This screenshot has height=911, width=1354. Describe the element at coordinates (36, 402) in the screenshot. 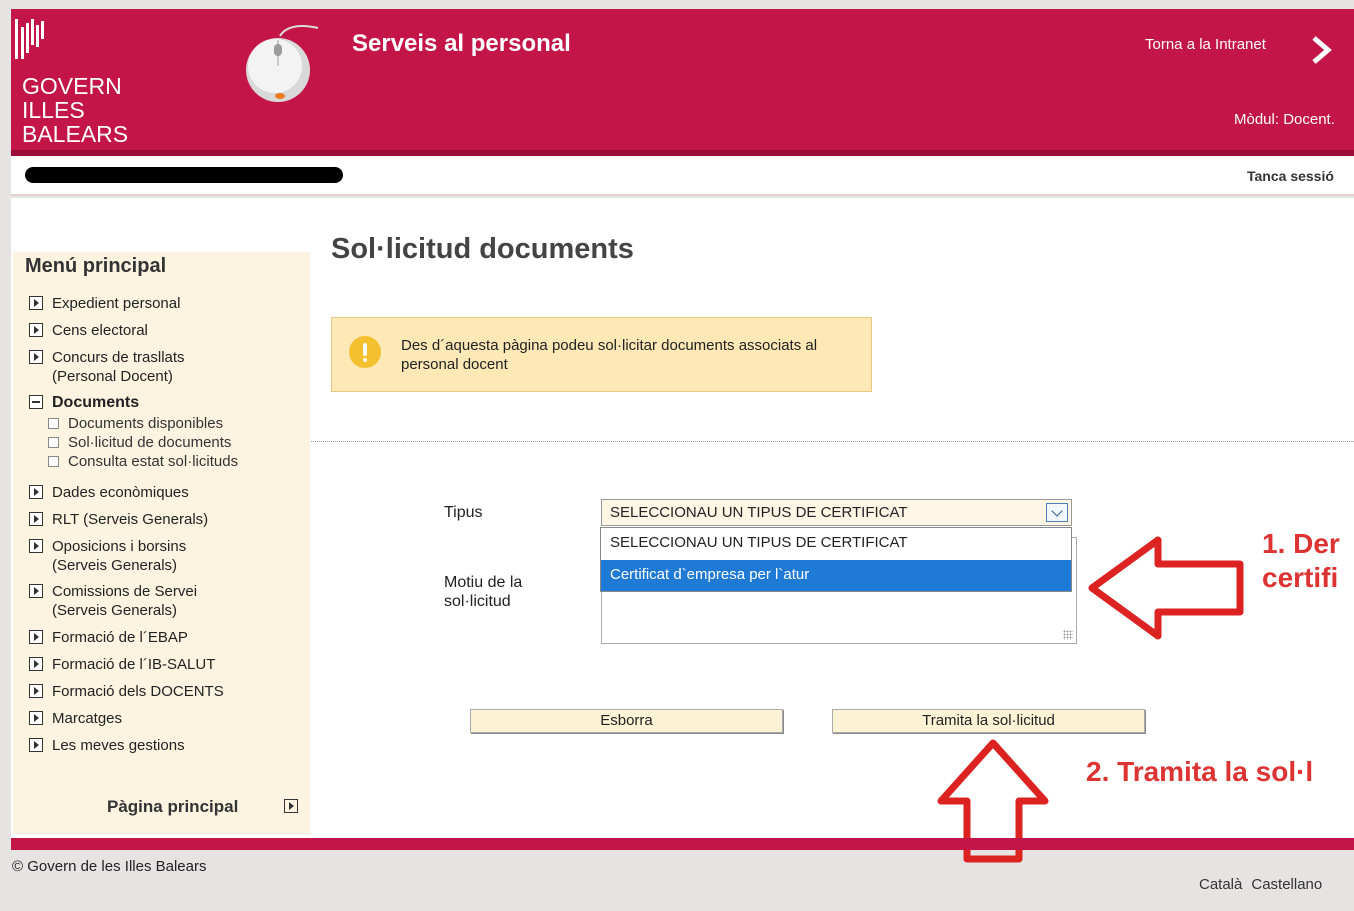

I see `collapse-icon` at that location.